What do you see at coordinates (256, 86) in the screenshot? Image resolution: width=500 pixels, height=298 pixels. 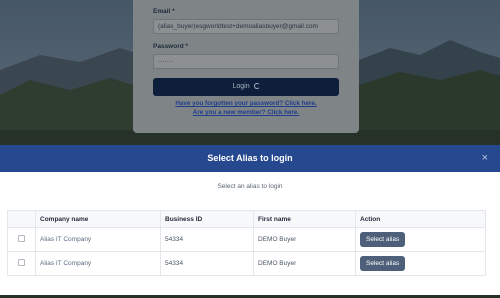 I see `loading-spinner-icon` at bounding box center [256, 86].